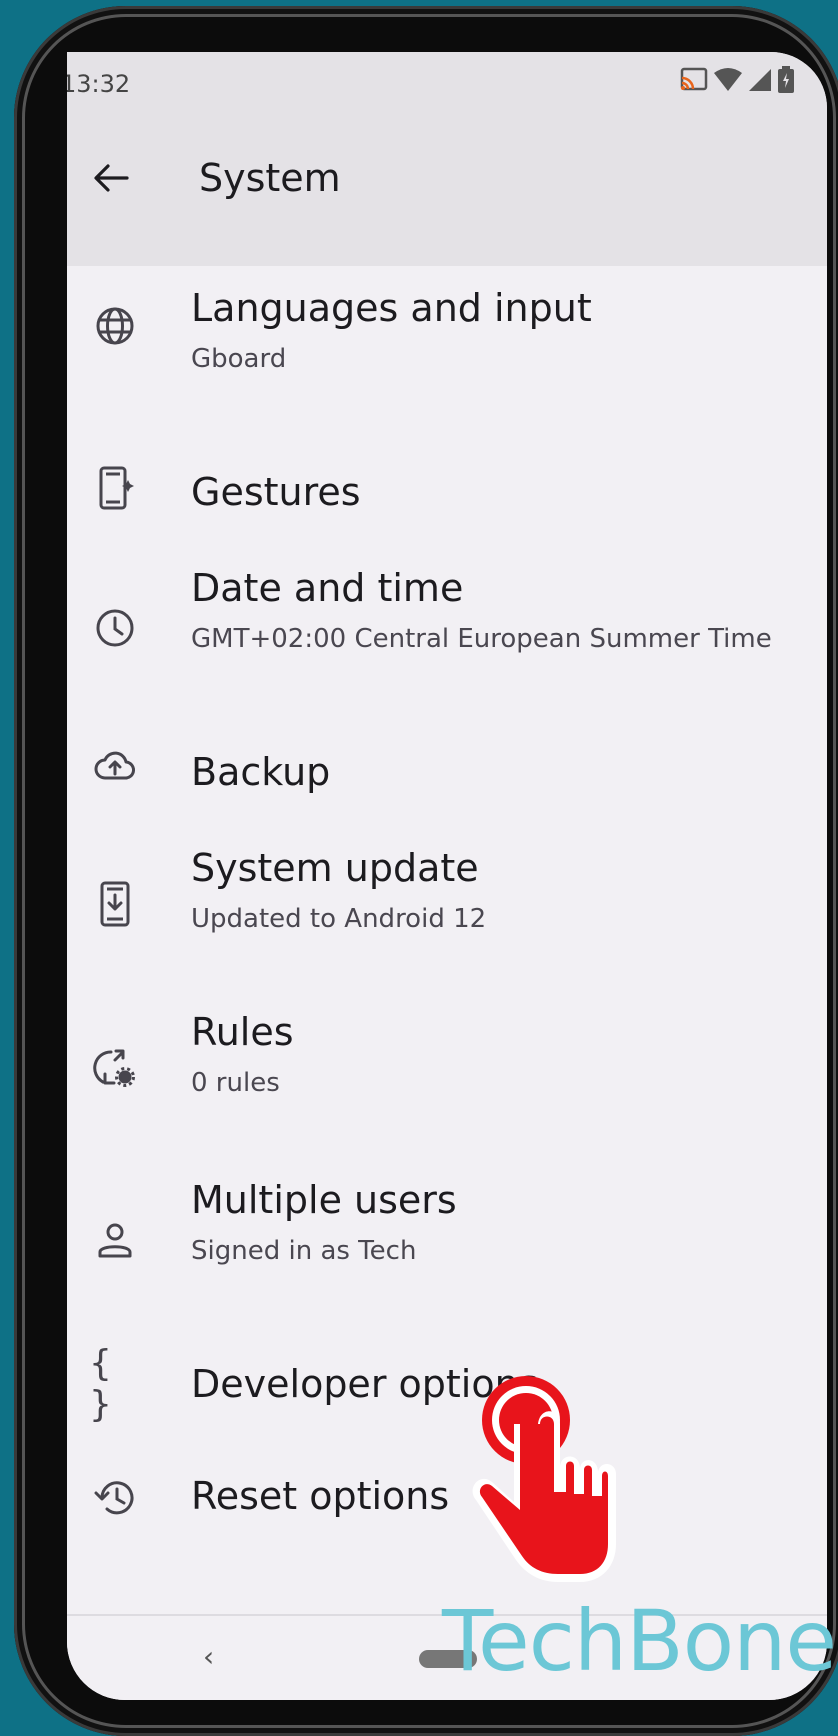 The width and height of the screenshot is (838, 1736). What do you see at coordinates (276, 492) in the screenshot?
I see `setting-title: Gestures` at bounding box center [276, 492].